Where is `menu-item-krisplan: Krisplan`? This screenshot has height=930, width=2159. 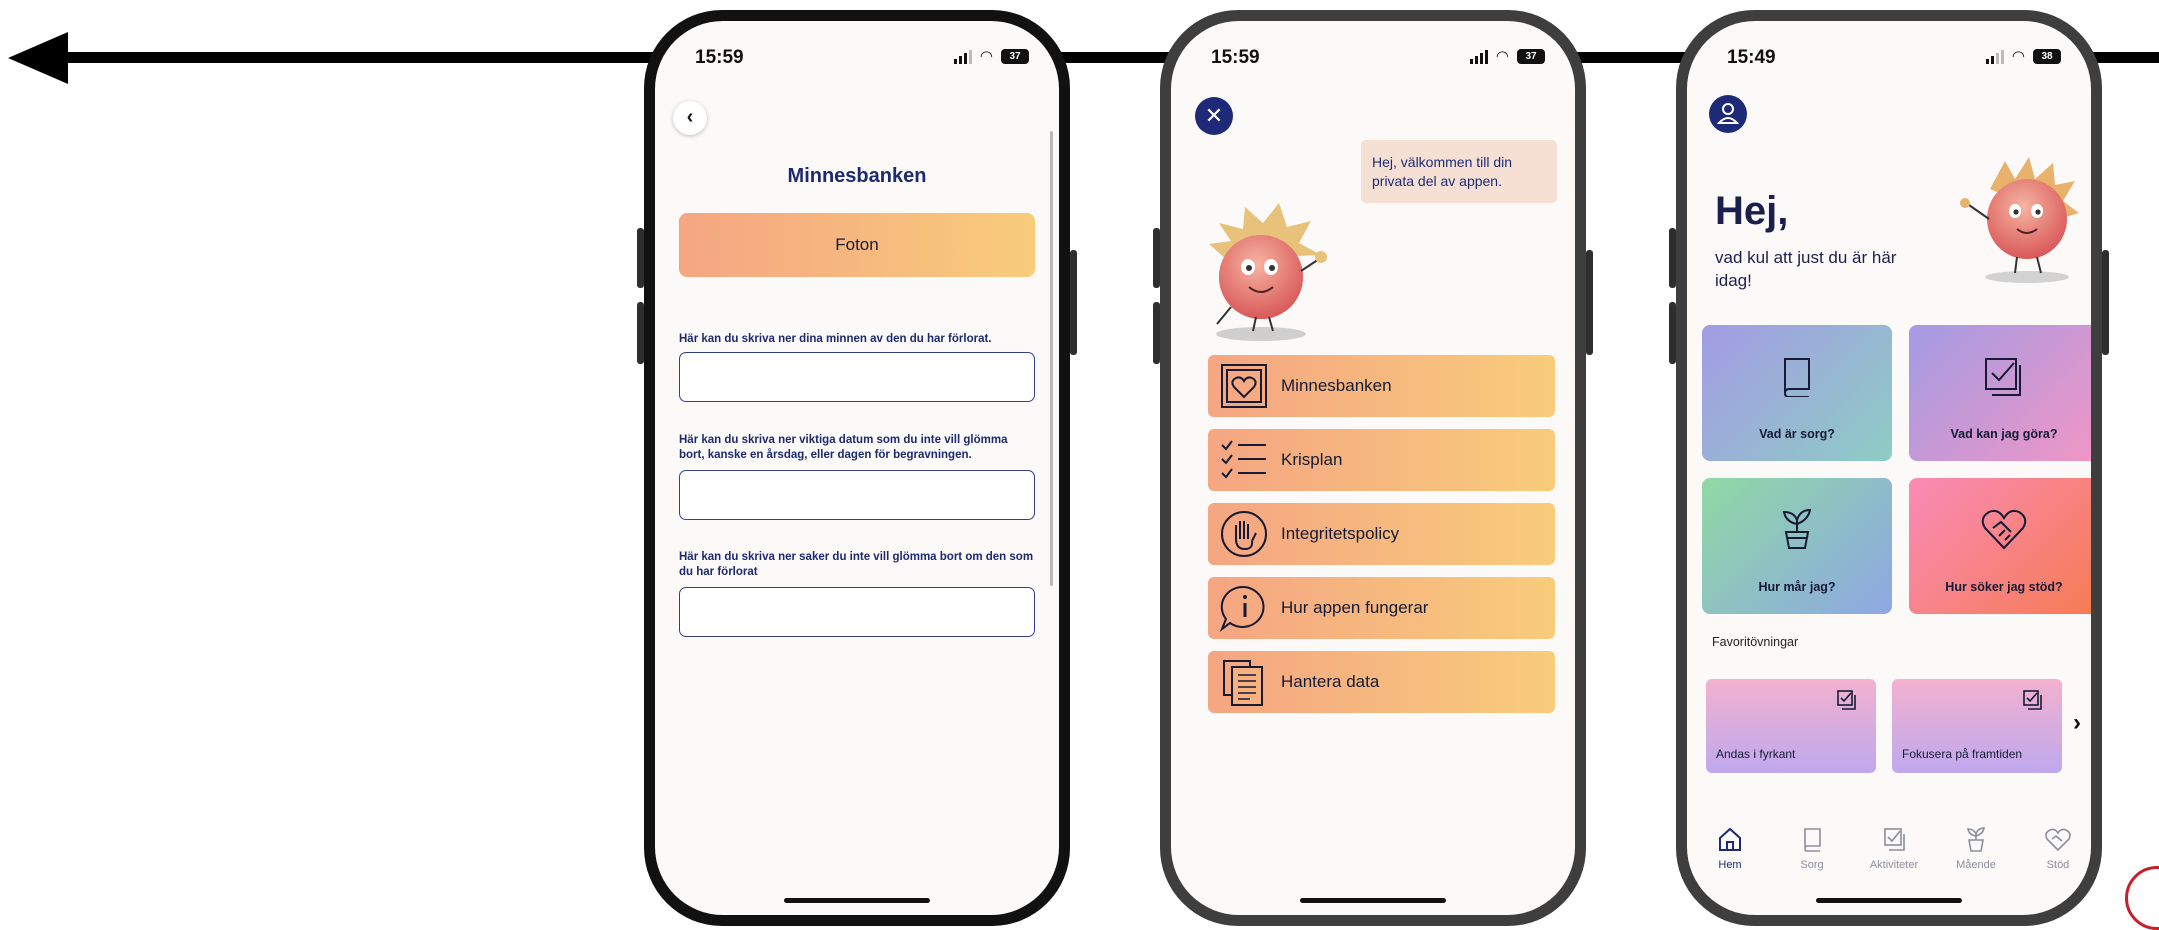
menu-item-krisplan: Krisplan is located at coordinates (1381, 460).